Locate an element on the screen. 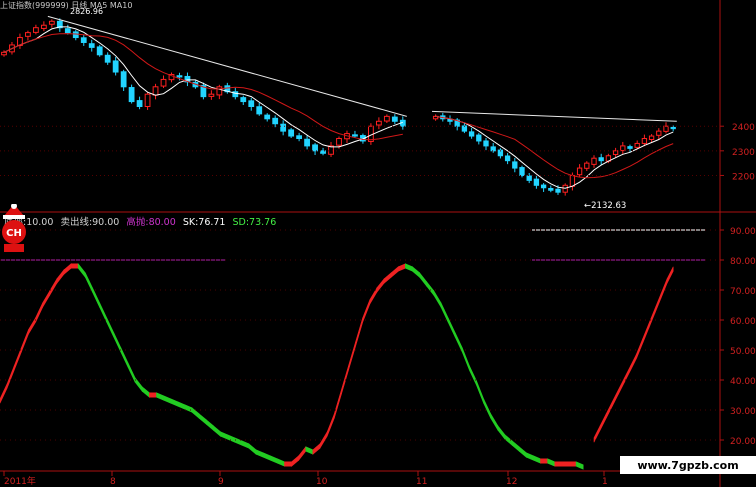  ind-tick-label: 60.00 is located at coordinates (743, 322).